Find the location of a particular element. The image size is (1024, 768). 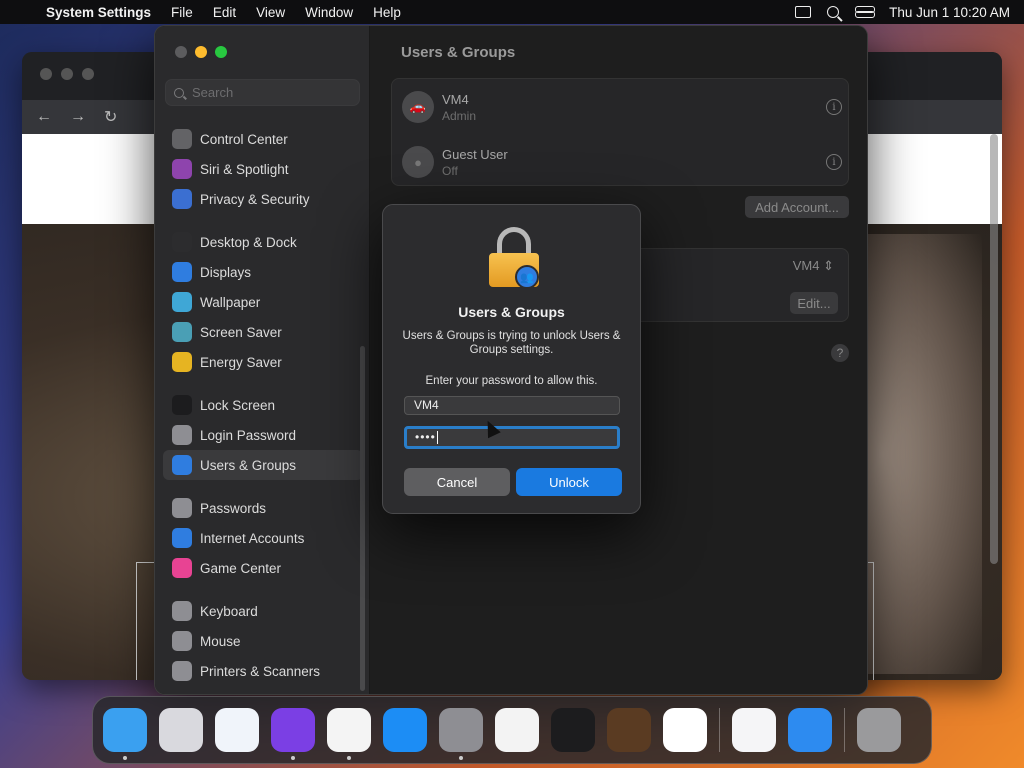

sidebar-item-keyboard: Keyboard is located at coordinates (263, 611).